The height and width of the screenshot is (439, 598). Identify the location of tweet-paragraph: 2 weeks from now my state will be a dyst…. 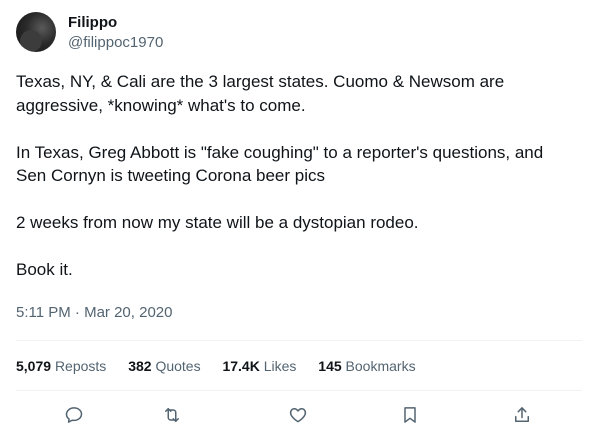
(217, 222).